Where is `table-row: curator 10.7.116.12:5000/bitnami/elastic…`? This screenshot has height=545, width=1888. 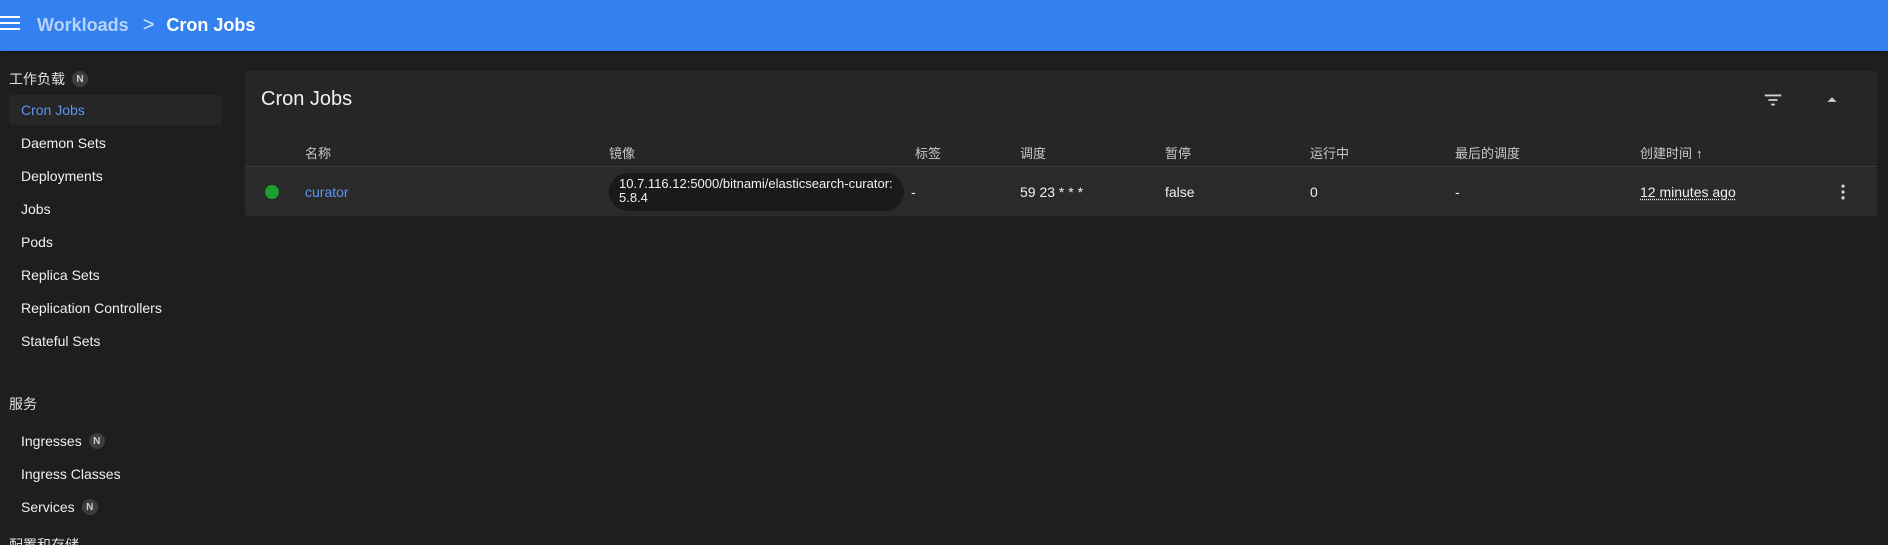
table-row: curator 10.7.116.12:5000/bitnami/elastic… is located at coordinates (1061, 192).